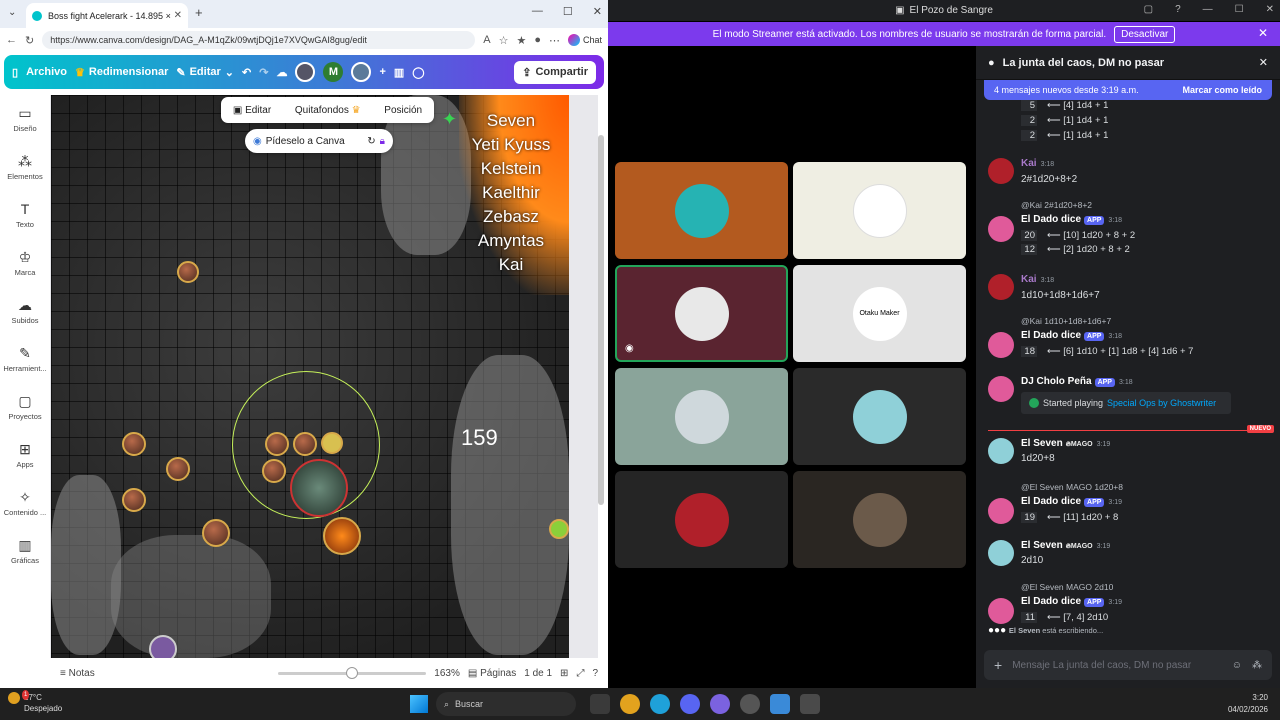  I want to click on tab-close-icon: ✕, so click(178, 15).